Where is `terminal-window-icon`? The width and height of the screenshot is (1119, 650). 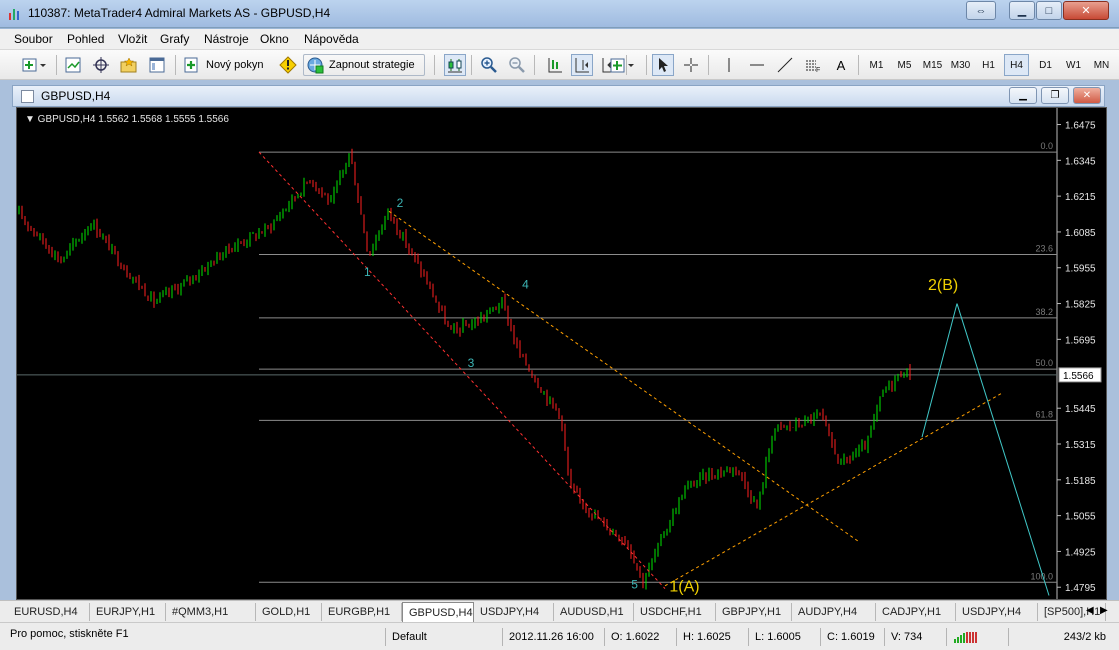
terminal-window-icon is located at coordinates (157, 65).